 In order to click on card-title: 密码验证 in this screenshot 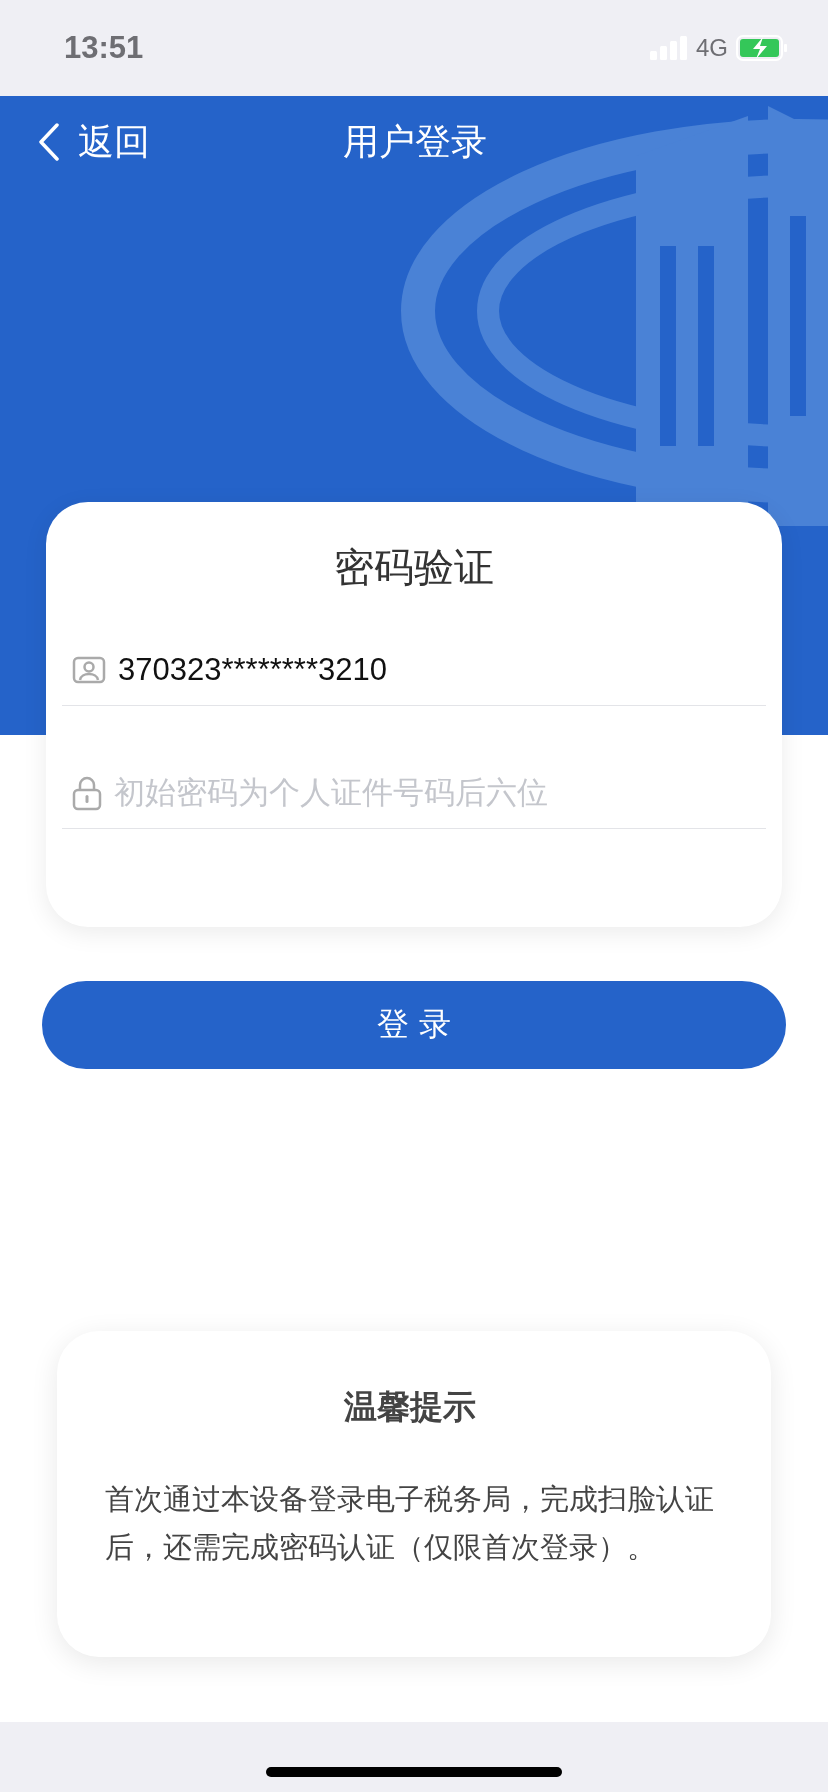, I will do `click(414, 567)`.